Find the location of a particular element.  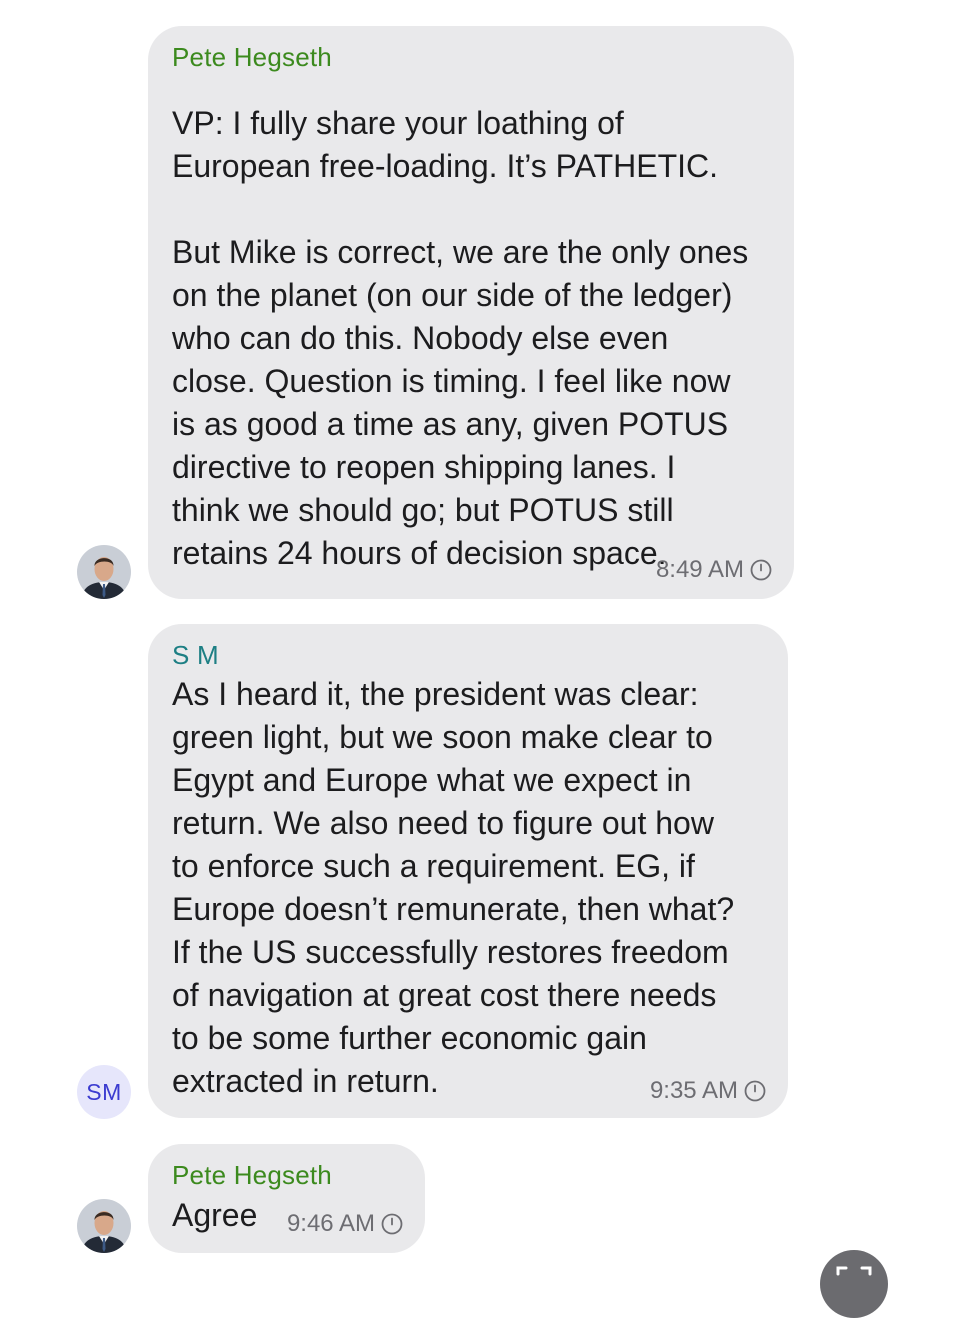

message-timestamp: 9:46 AM is located at coordinates (345, 1224).